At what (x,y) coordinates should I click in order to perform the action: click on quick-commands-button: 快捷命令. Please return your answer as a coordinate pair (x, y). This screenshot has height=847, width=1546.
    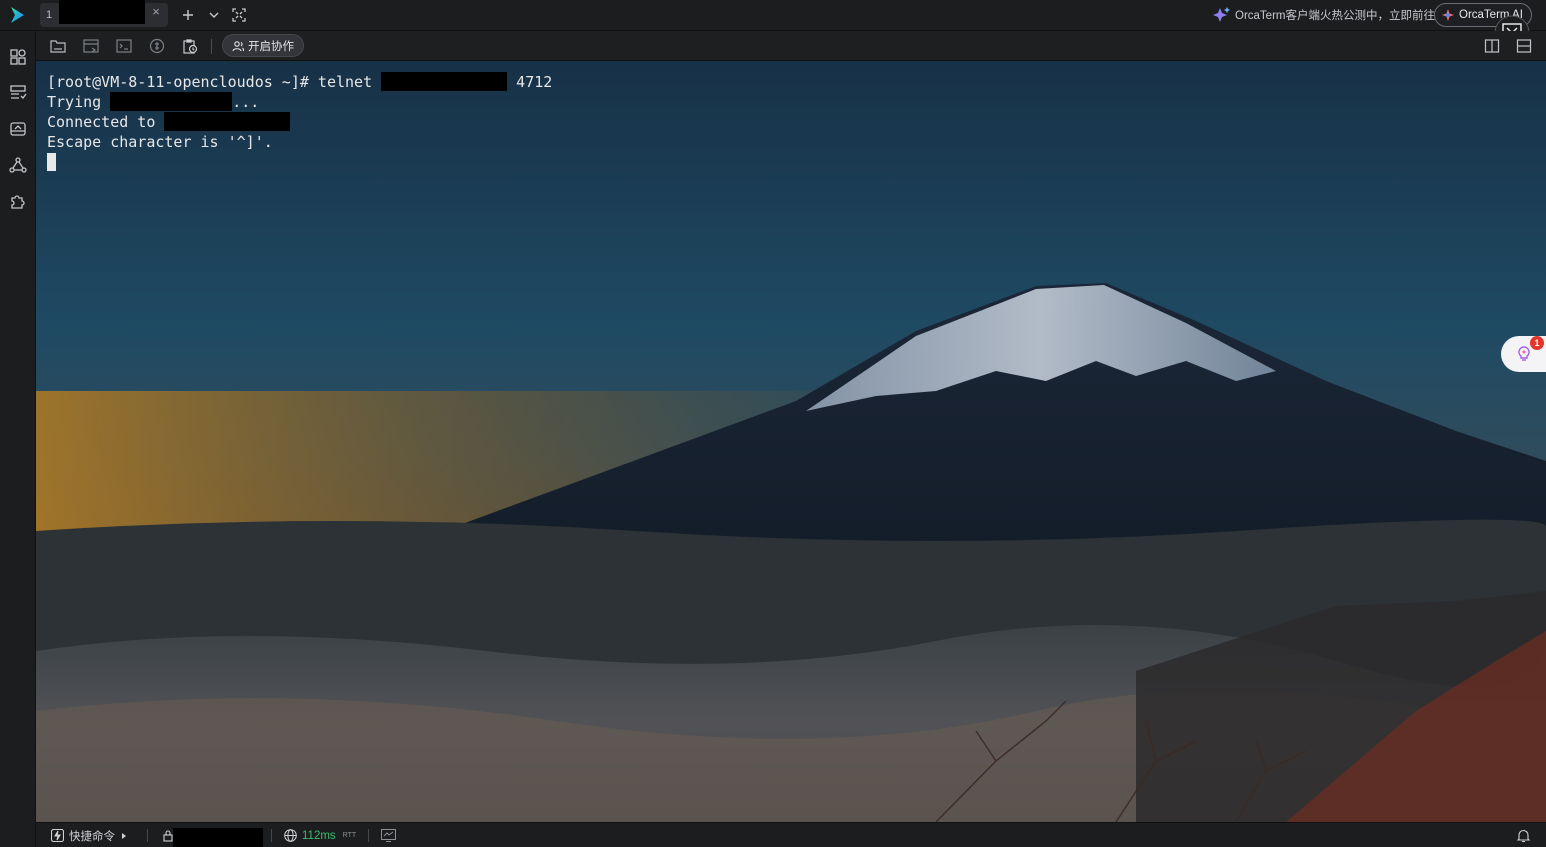
    Looking at the image, I should click on (89, 835).